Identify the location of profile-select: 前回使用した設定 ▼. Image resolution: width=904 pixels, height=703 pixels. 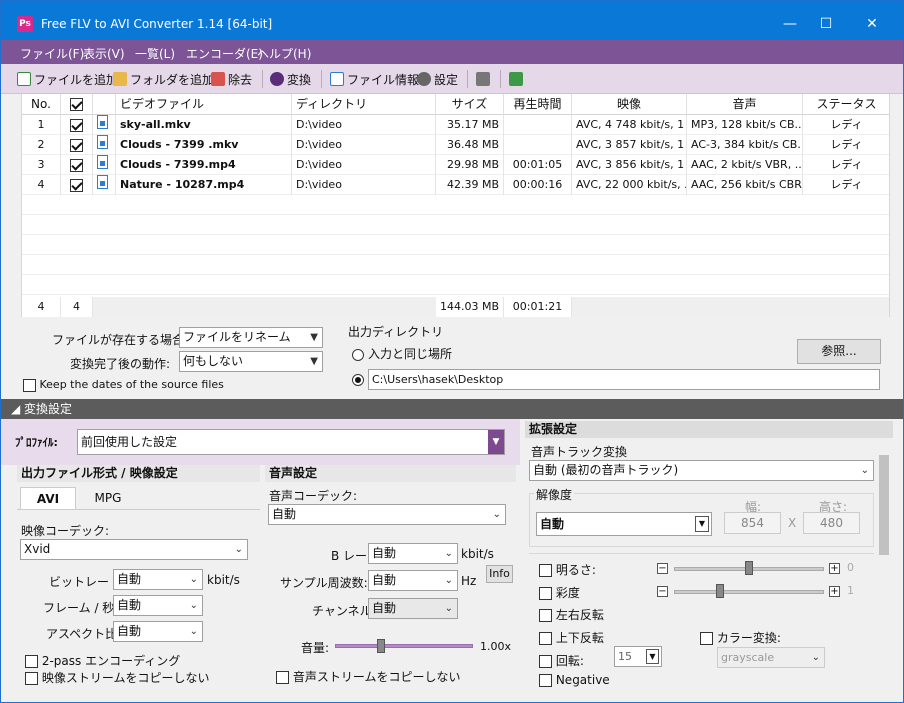
(291, 442).